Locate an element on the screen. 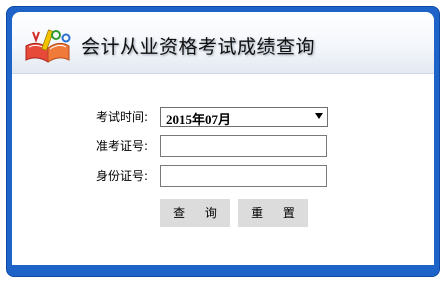 This screenshot has height=282, width=447. dropdown-arrow-icon is located at coordinates (319, 116).